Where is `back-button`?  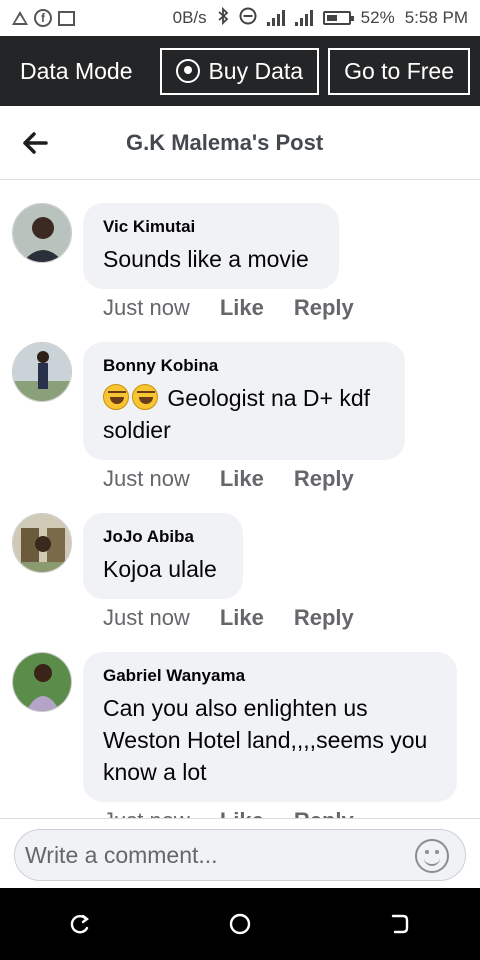
back-button is located at coordinates (35, 143).